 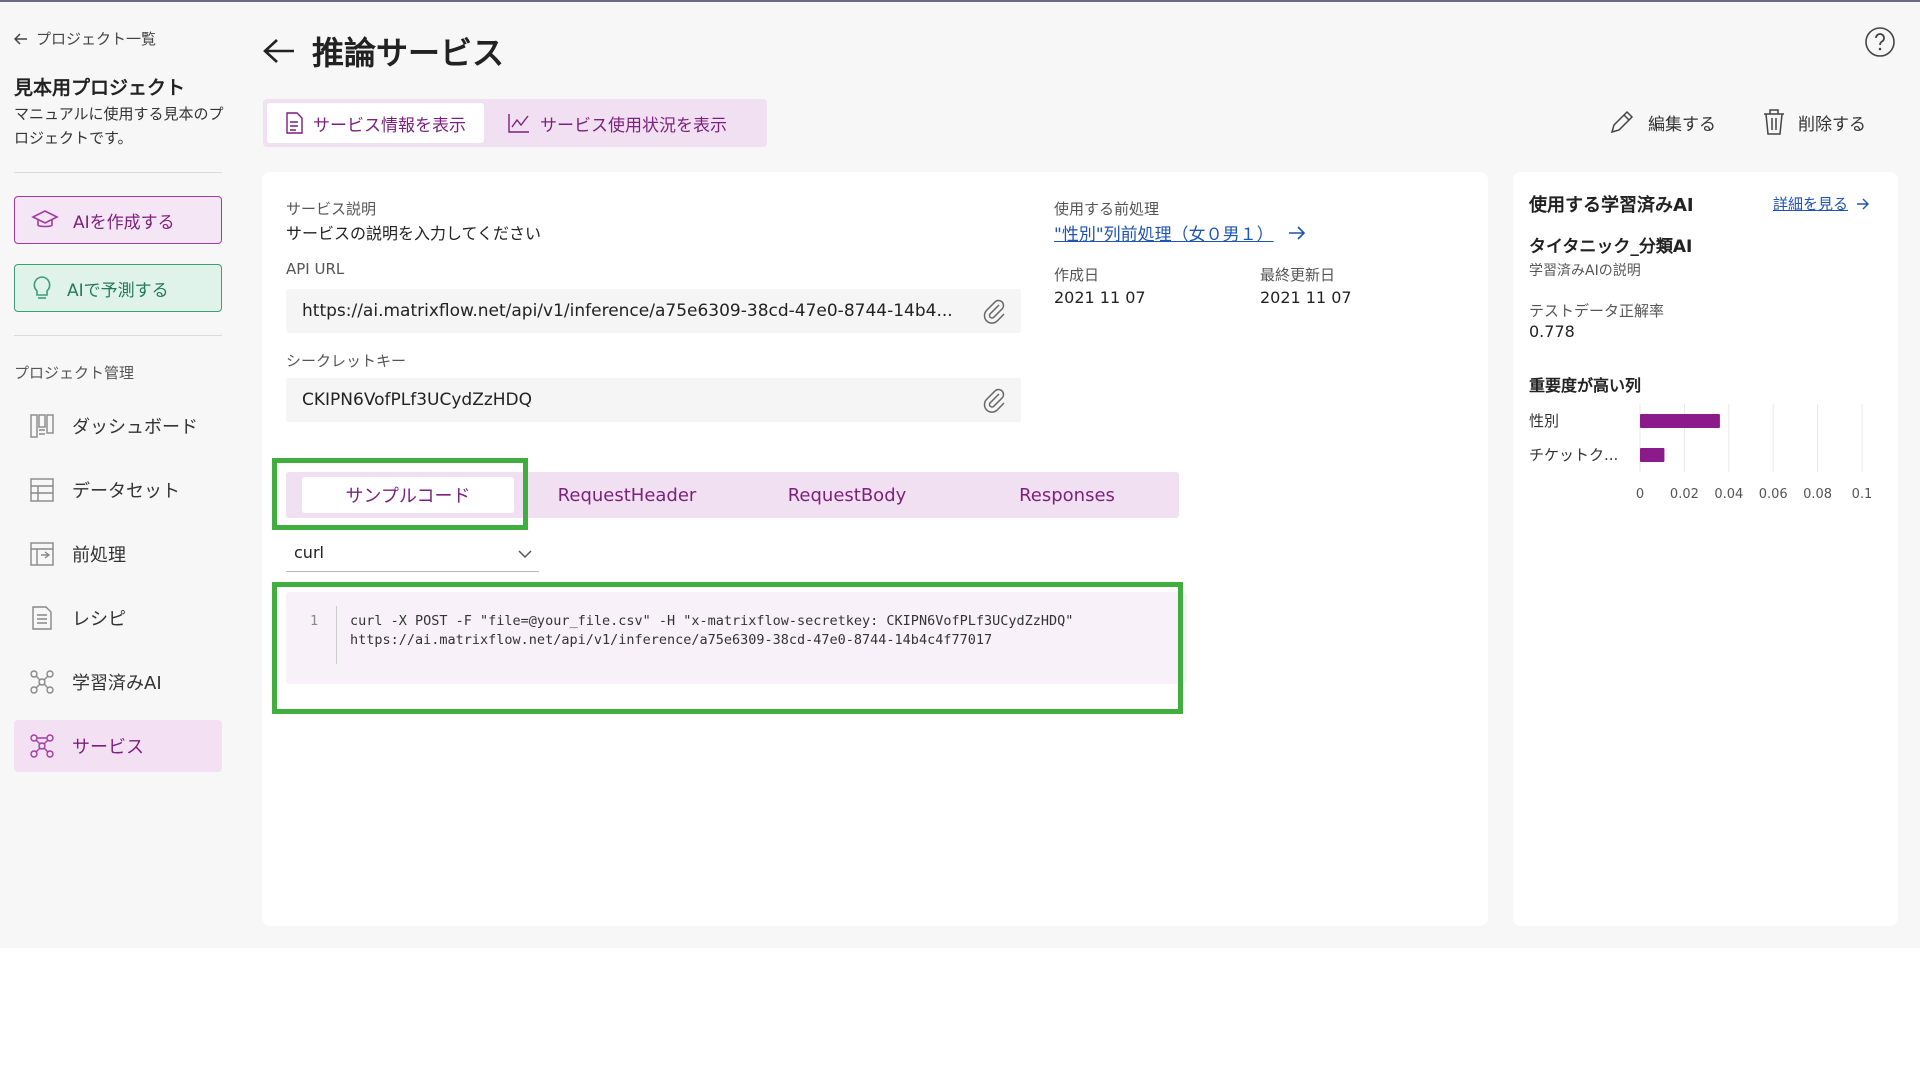 I want to click on graduation-cap-icon, so click(x=45, y=219).